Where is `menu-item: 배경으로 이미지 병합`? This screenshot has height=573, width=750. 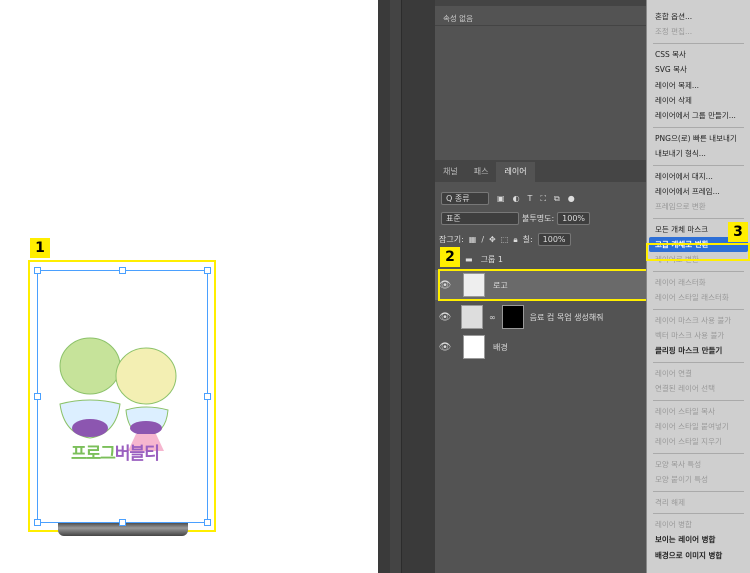
menu-item: 배경으로 이미지 병합 is located at coordinates (698, 555).